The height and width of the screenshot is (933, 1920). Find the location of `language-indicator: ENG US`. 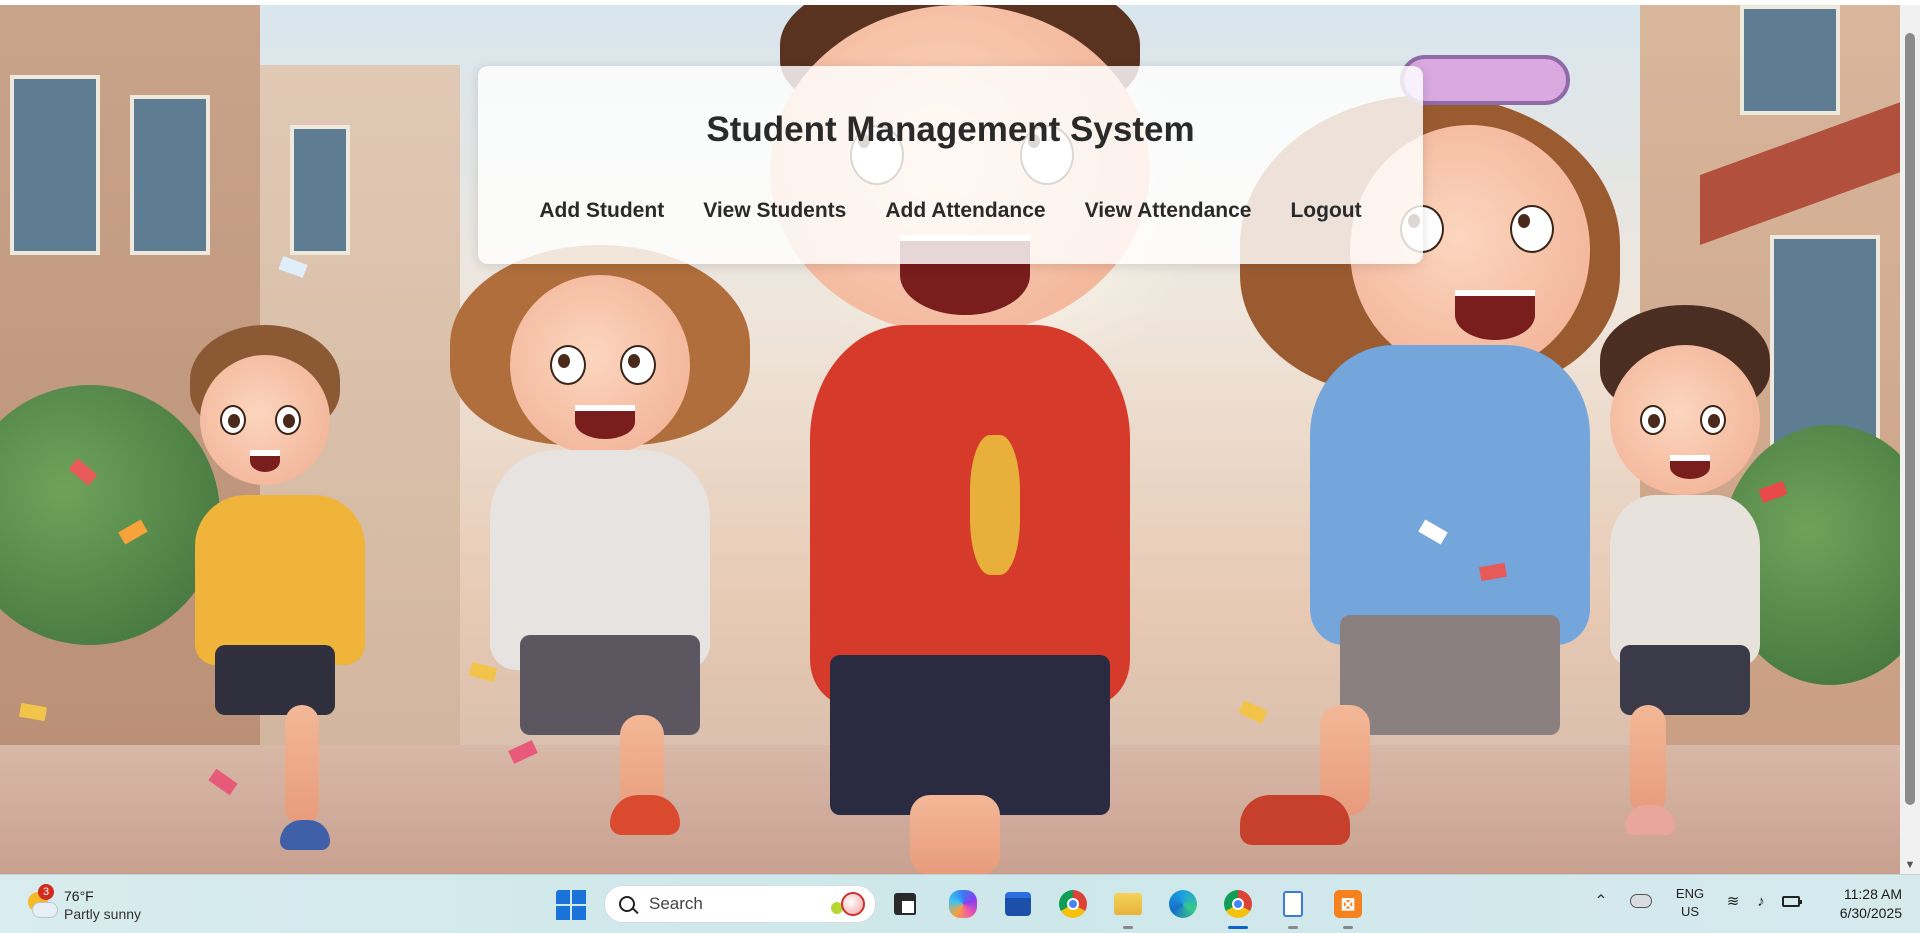

language-indicator: ENG US is located at coordinates (1690, 903).